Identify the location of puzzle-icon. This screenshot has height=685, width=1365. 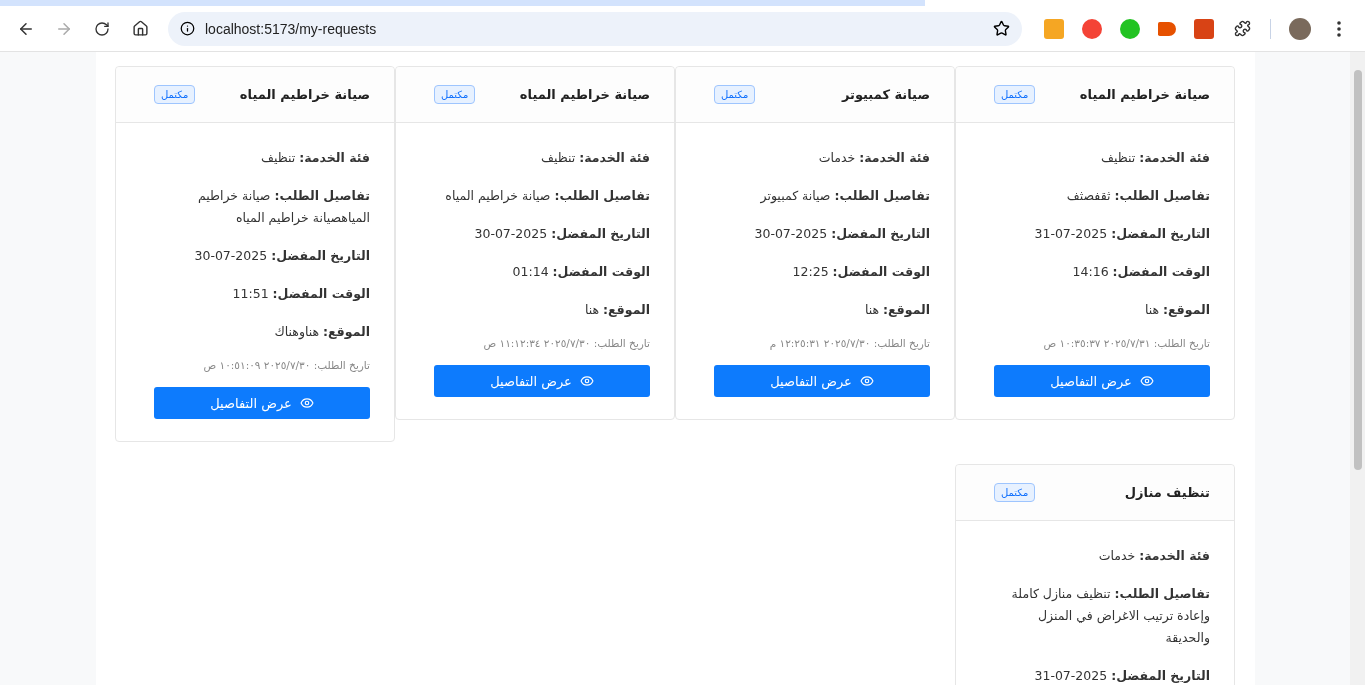
(1242, 28).